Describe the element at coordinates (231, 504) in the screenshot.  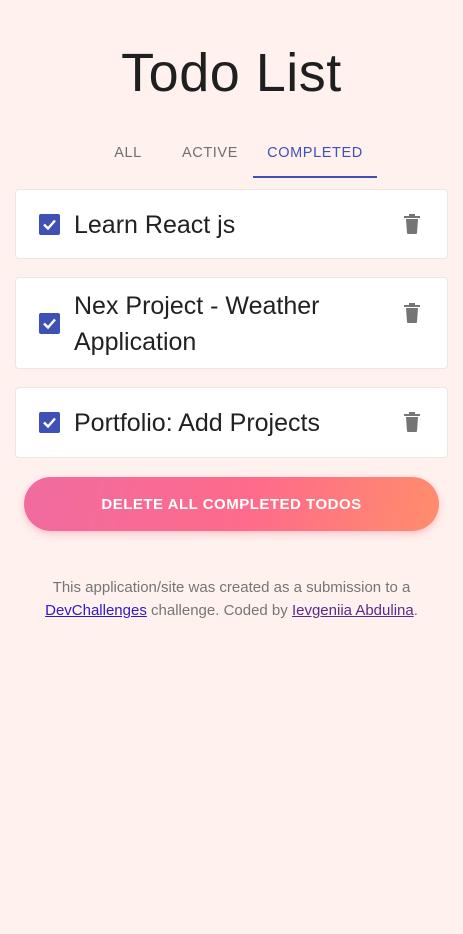
I see `delete-all-completed-button: DELETE ALL COMPLETED TODOS` at that location.